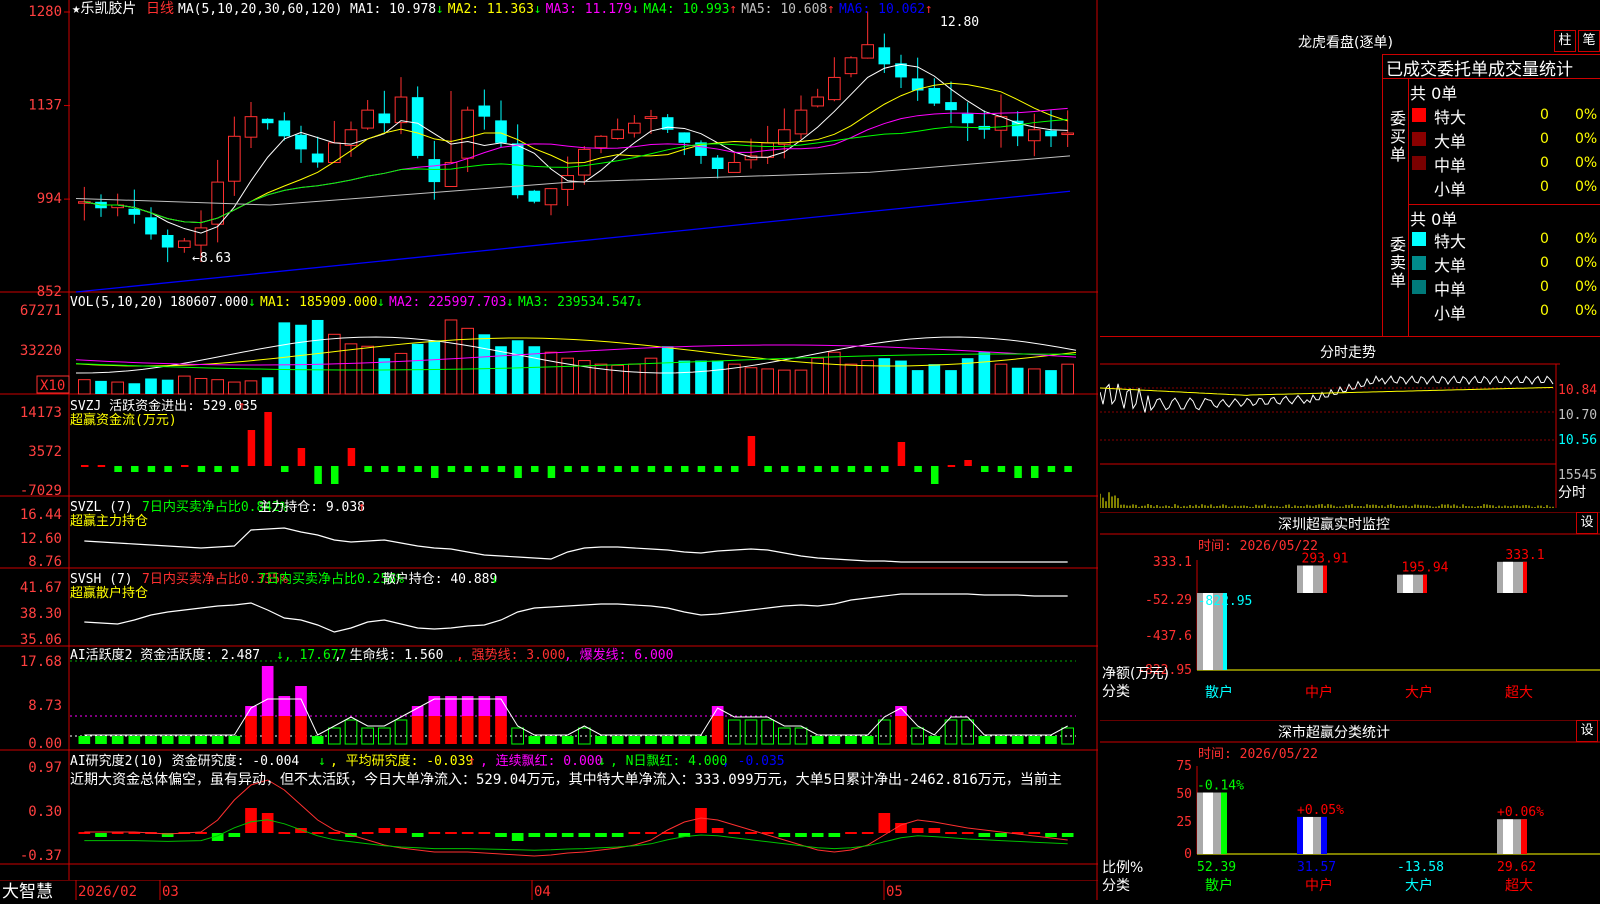  I want to click on intraday-chart: 10.84 10.70 10.56 15545 分时, so click(1350, 425).